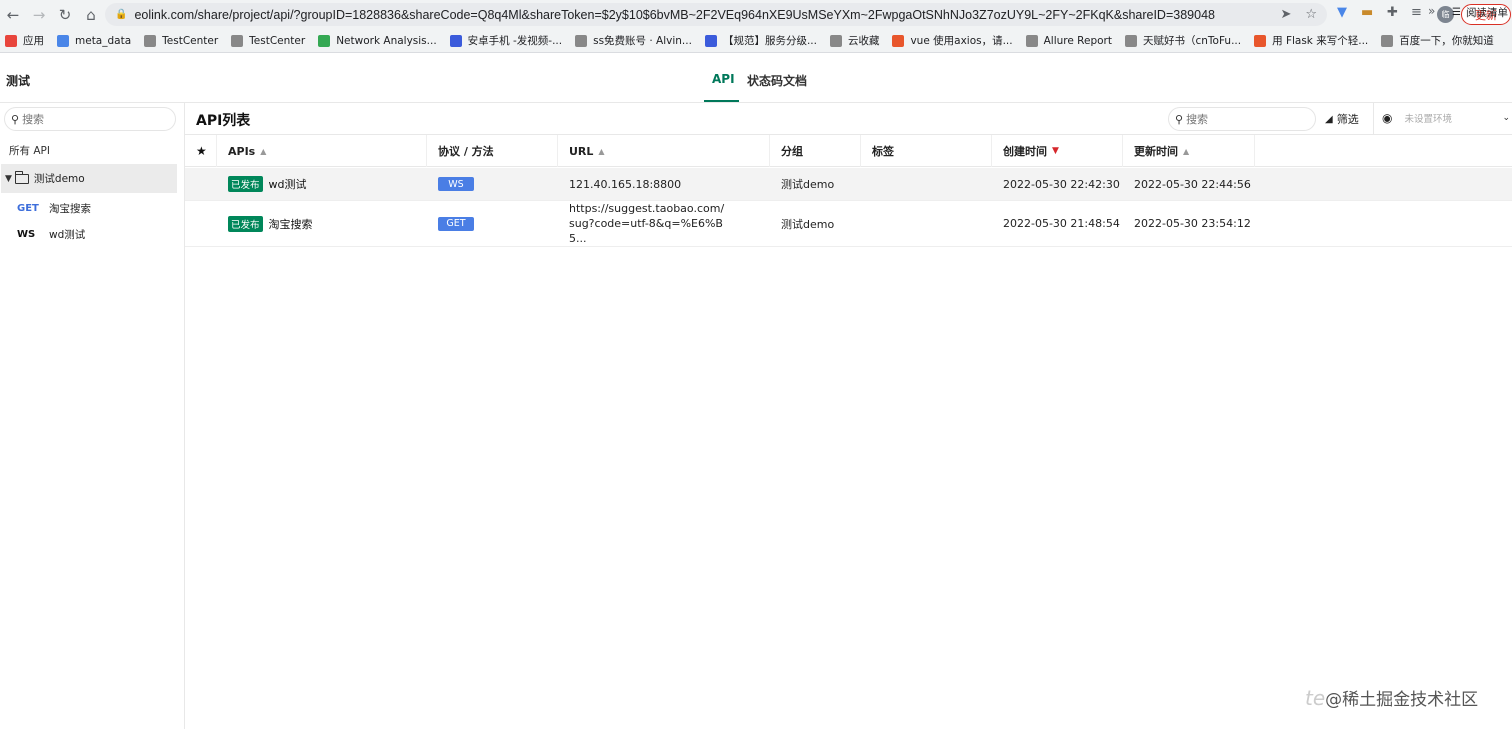  I want to click on column-created: 创建时间 ▼, so click(1057, 151).